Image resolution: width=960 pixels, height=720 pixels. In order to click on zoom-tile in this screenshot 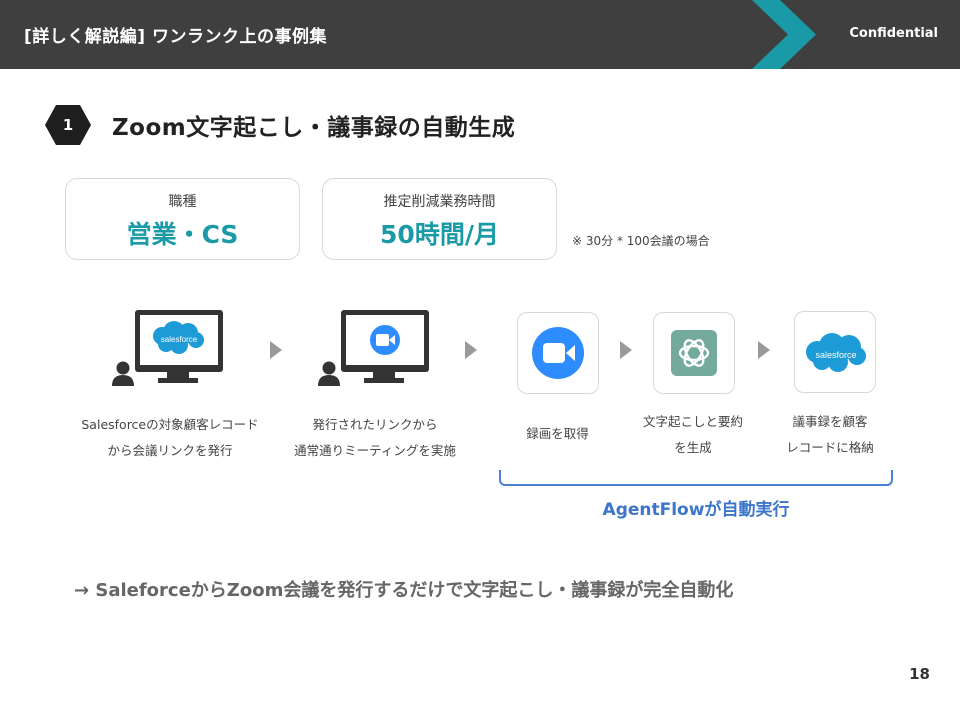, I will do `click(558, 353)`.